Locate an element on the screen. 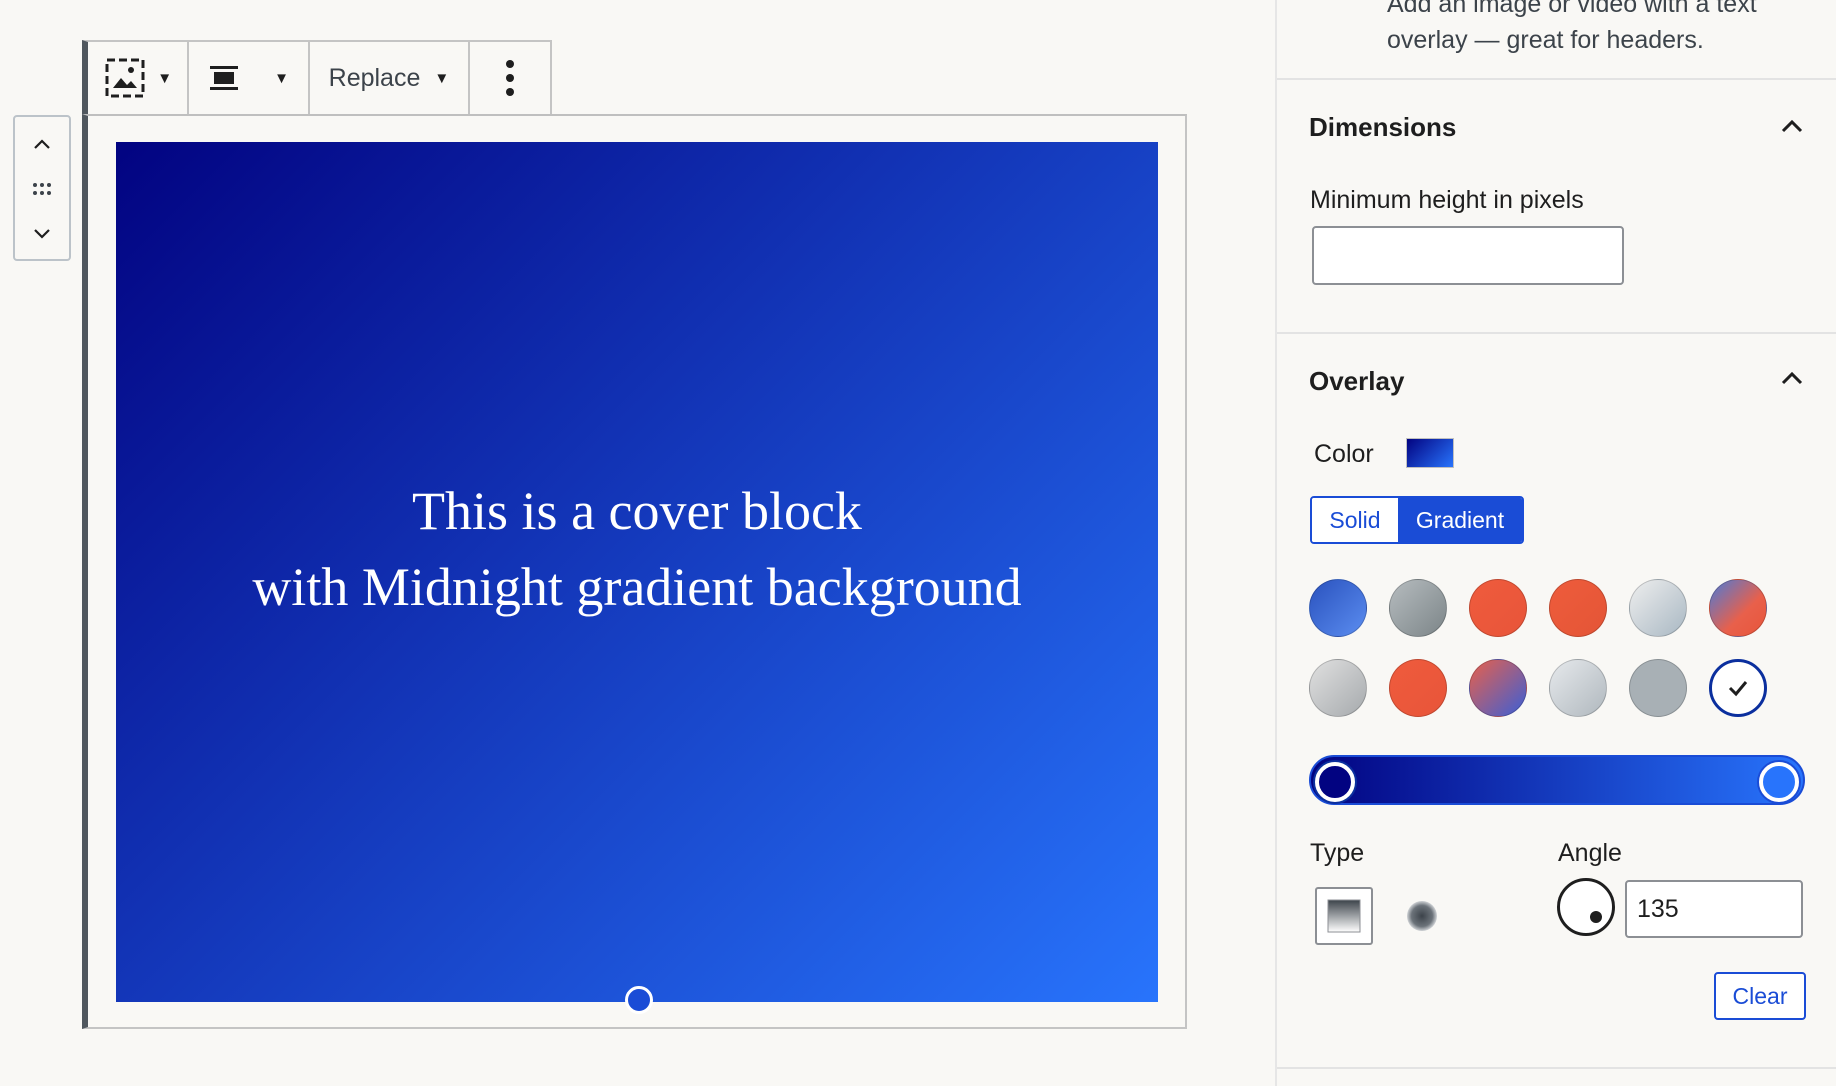 This screenshot has width=1836, height=1086. solid-gradient-toggle: Solid Gradient is located at coordinates (1417, 520).